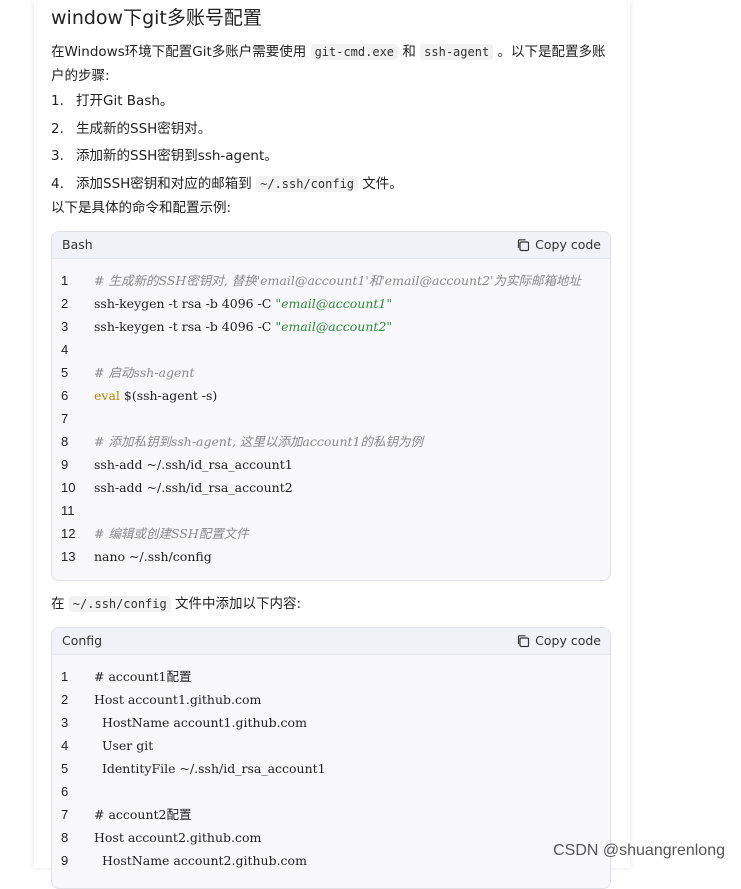  I want to click on line-content: # 添加私钥到ssh-agent, 这里以添加account1的私钥为例, so click(258, 441).